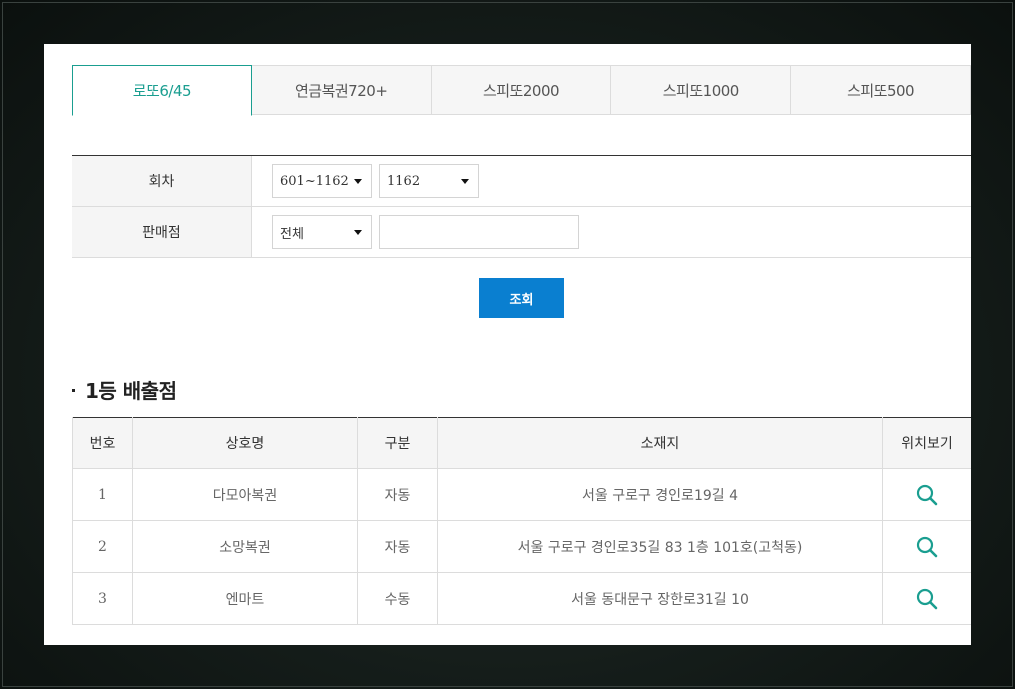  Describe the element at coordinates (322, 232) in the screenshot. I see `region-select: 전체` at that location.